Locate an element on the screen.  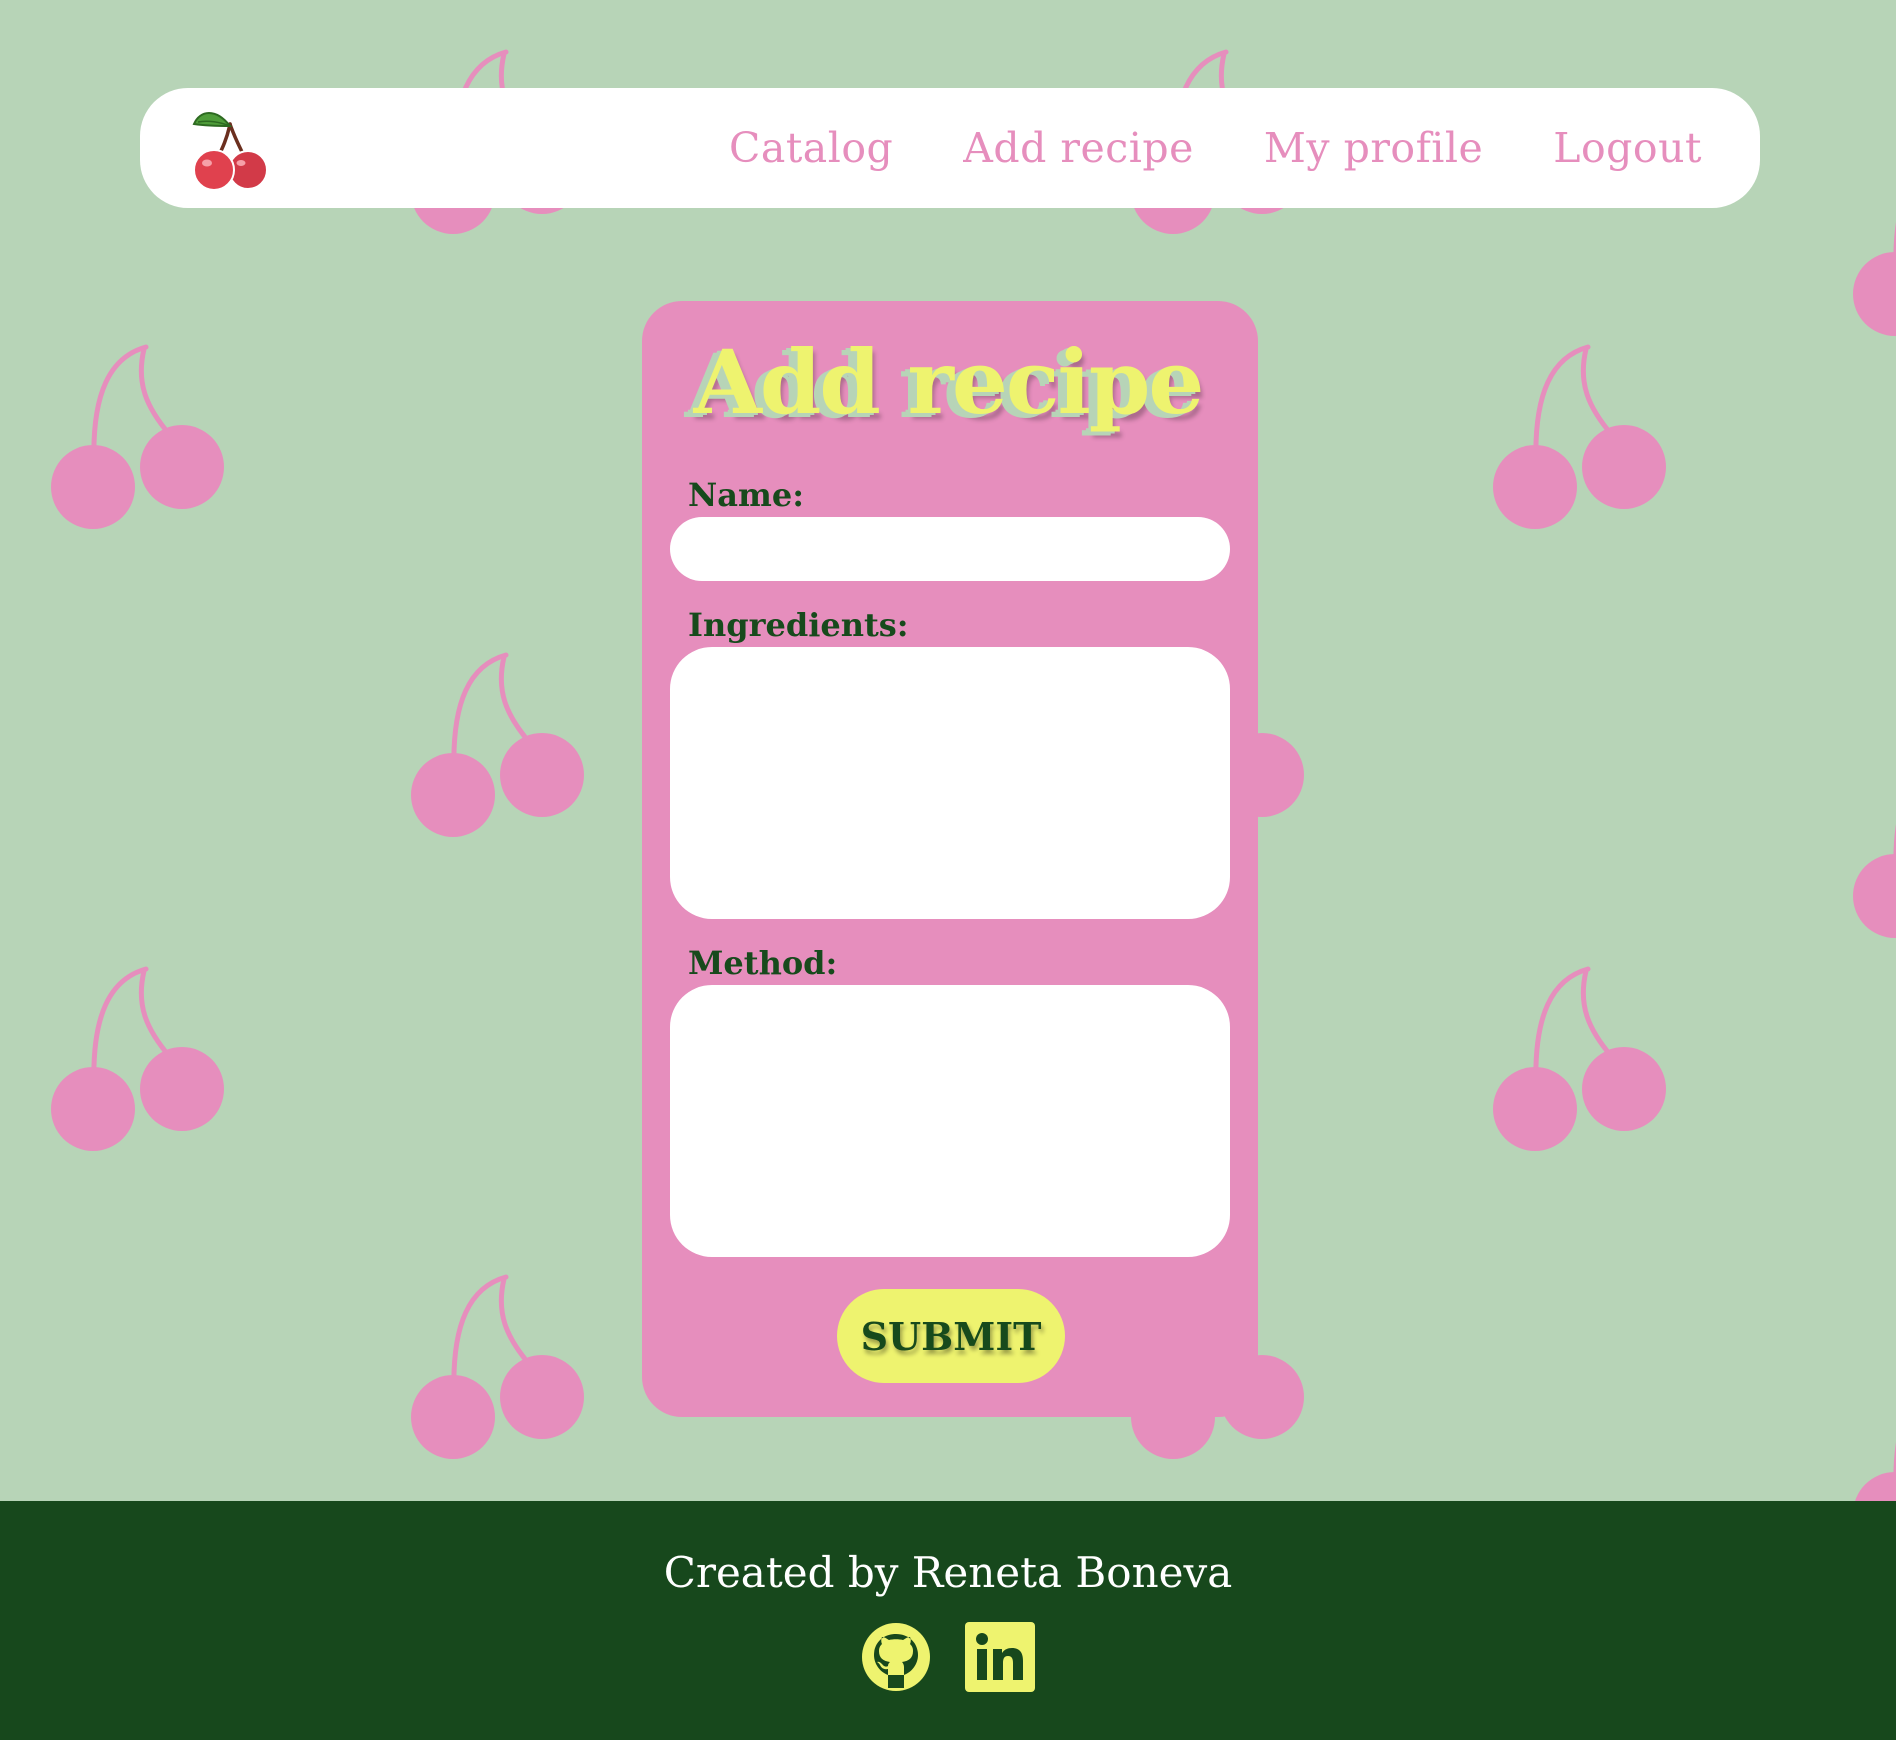
submit-button: SUBMIT is located at coordinates (951, 1336).